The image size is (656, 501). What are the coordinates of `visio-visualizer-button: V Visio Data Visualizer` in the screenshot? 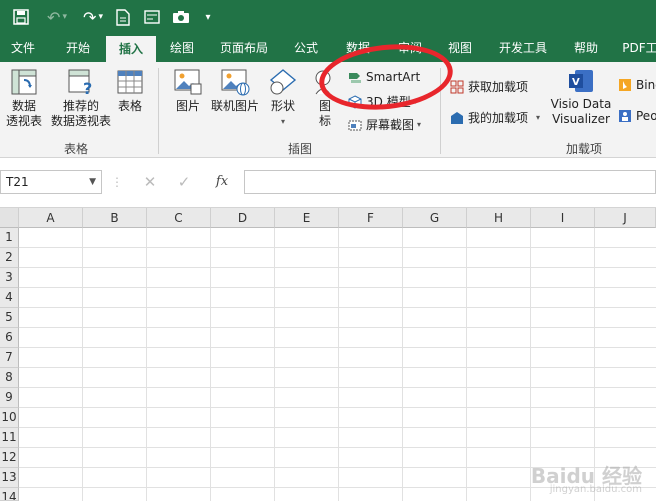 It's located at (581, 97).